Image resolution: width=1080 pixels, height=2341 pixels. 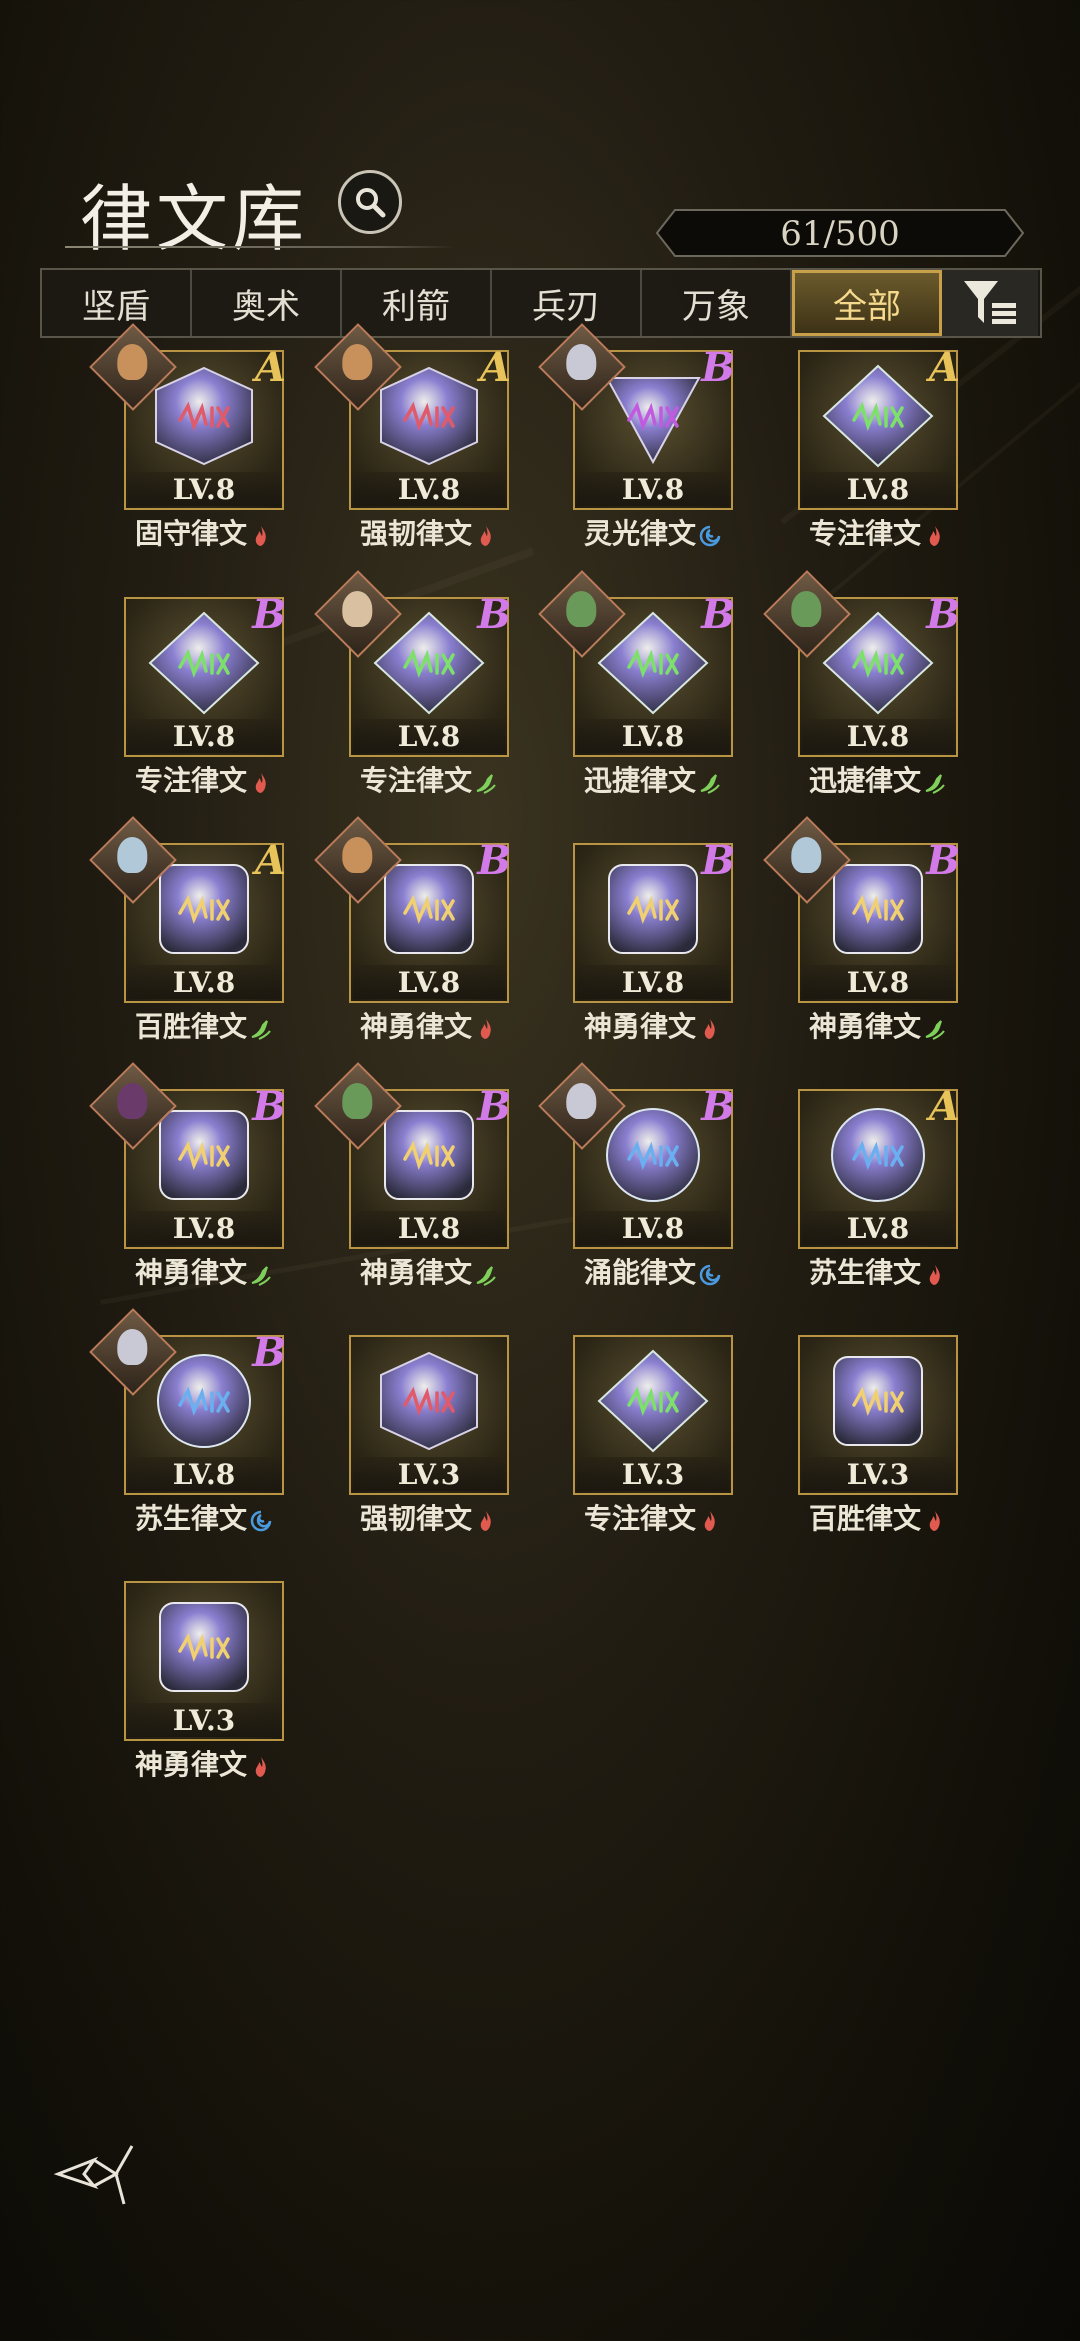 I want to click on rune-card: LV.8 A 苏生律文, so click(x=879, y=1186).